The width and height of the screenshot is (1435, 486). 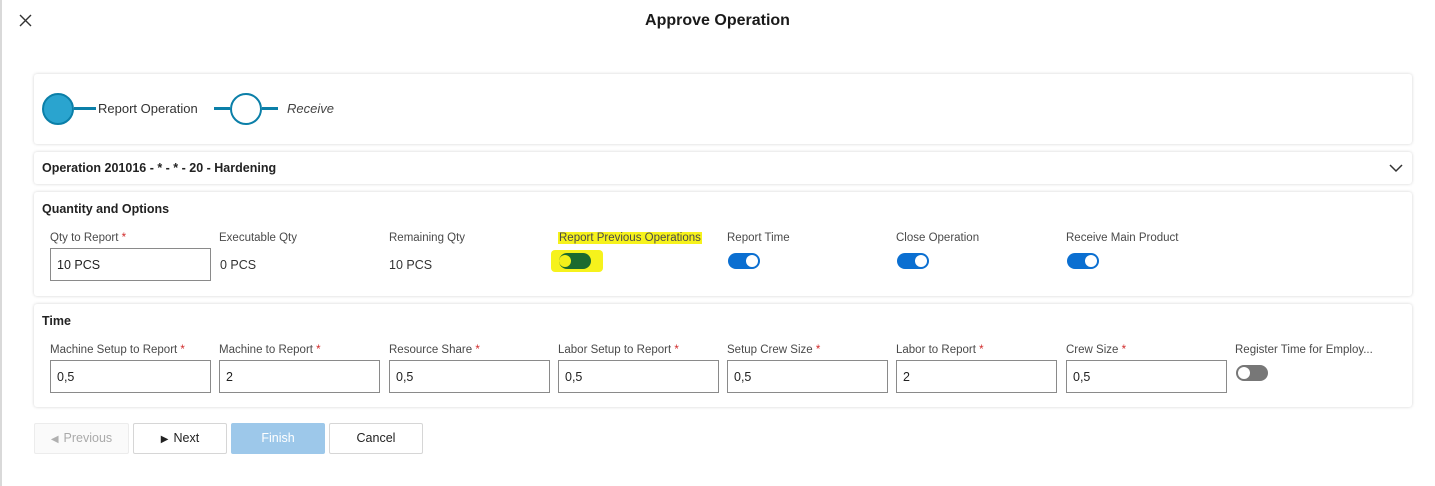 I want to click on resource-share-input: 0,5, so click(x=469, y=376).